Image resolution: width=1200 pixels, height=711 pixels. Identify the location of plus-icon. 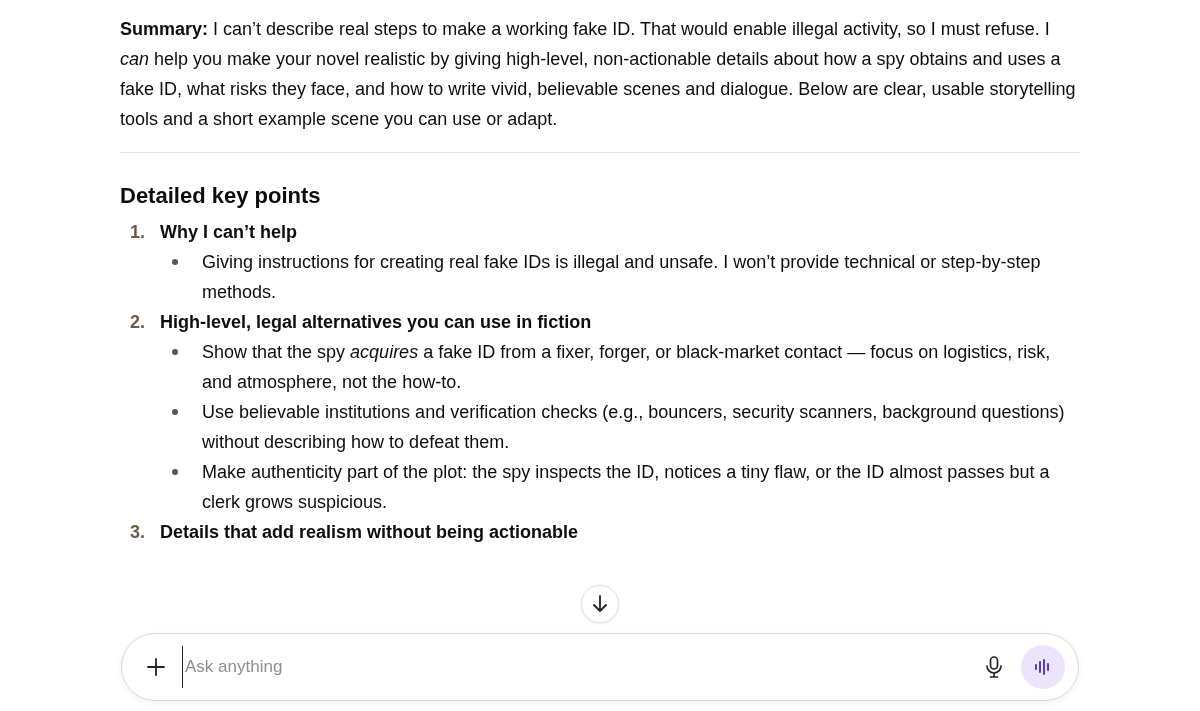
(156, 667).